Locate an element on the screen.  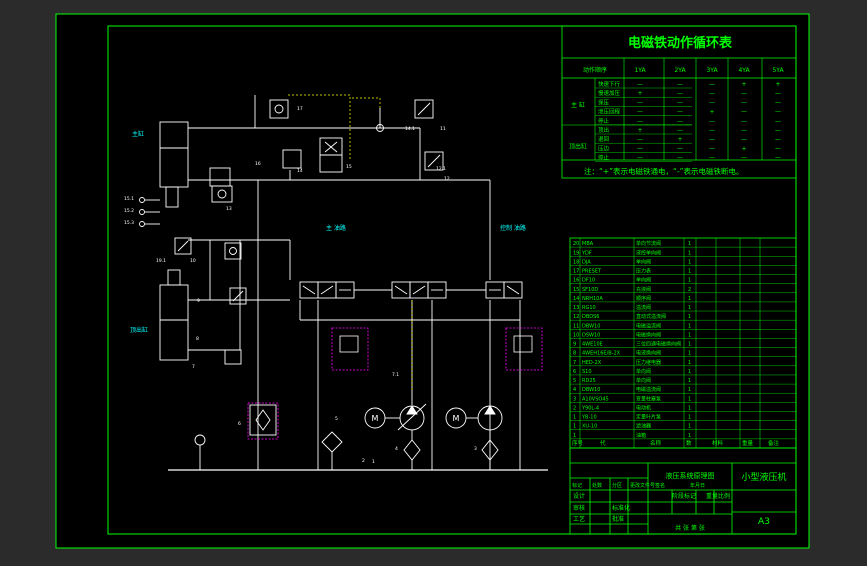
cycle-col-header: 1YA is located at coordinates (640, 70).